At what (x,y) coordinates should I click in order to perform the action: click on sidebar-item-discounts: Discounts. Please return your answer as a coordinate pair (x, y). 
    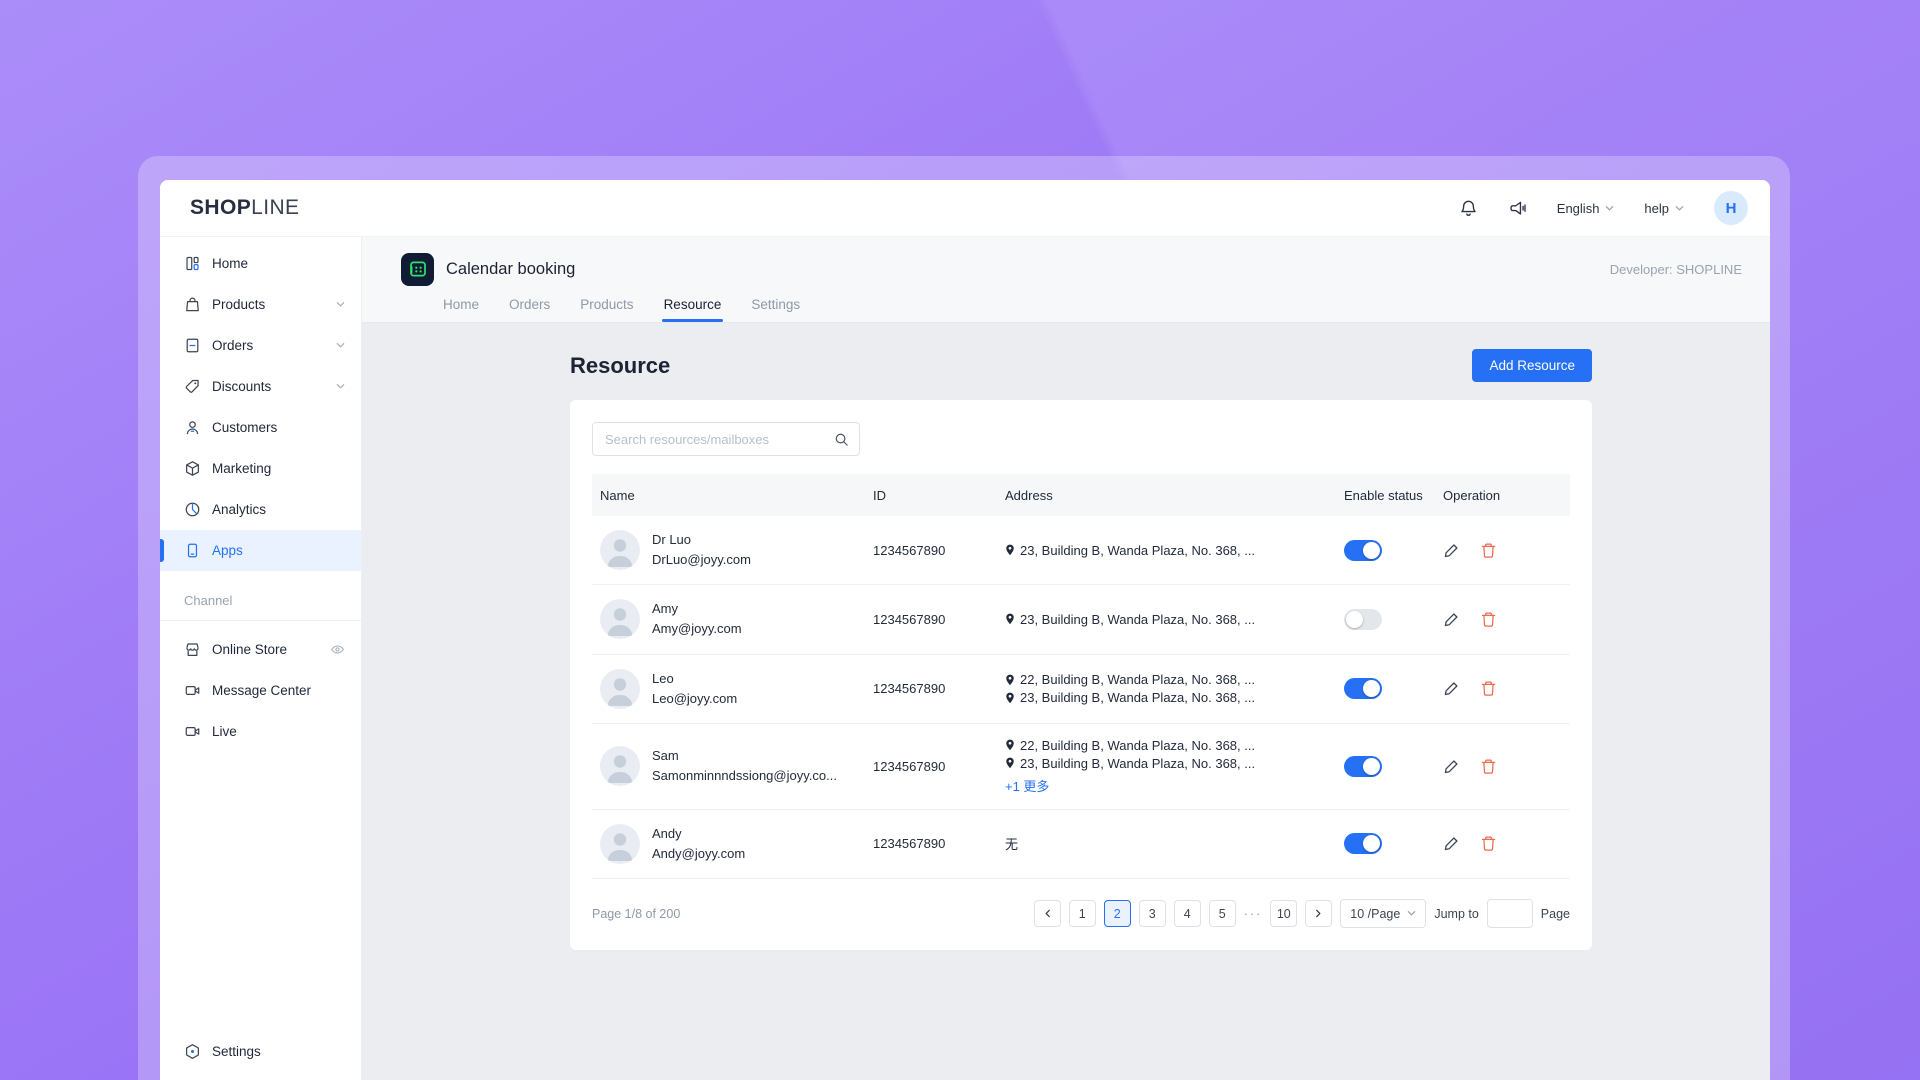
    Looking at the image, I should click on (260, 386).